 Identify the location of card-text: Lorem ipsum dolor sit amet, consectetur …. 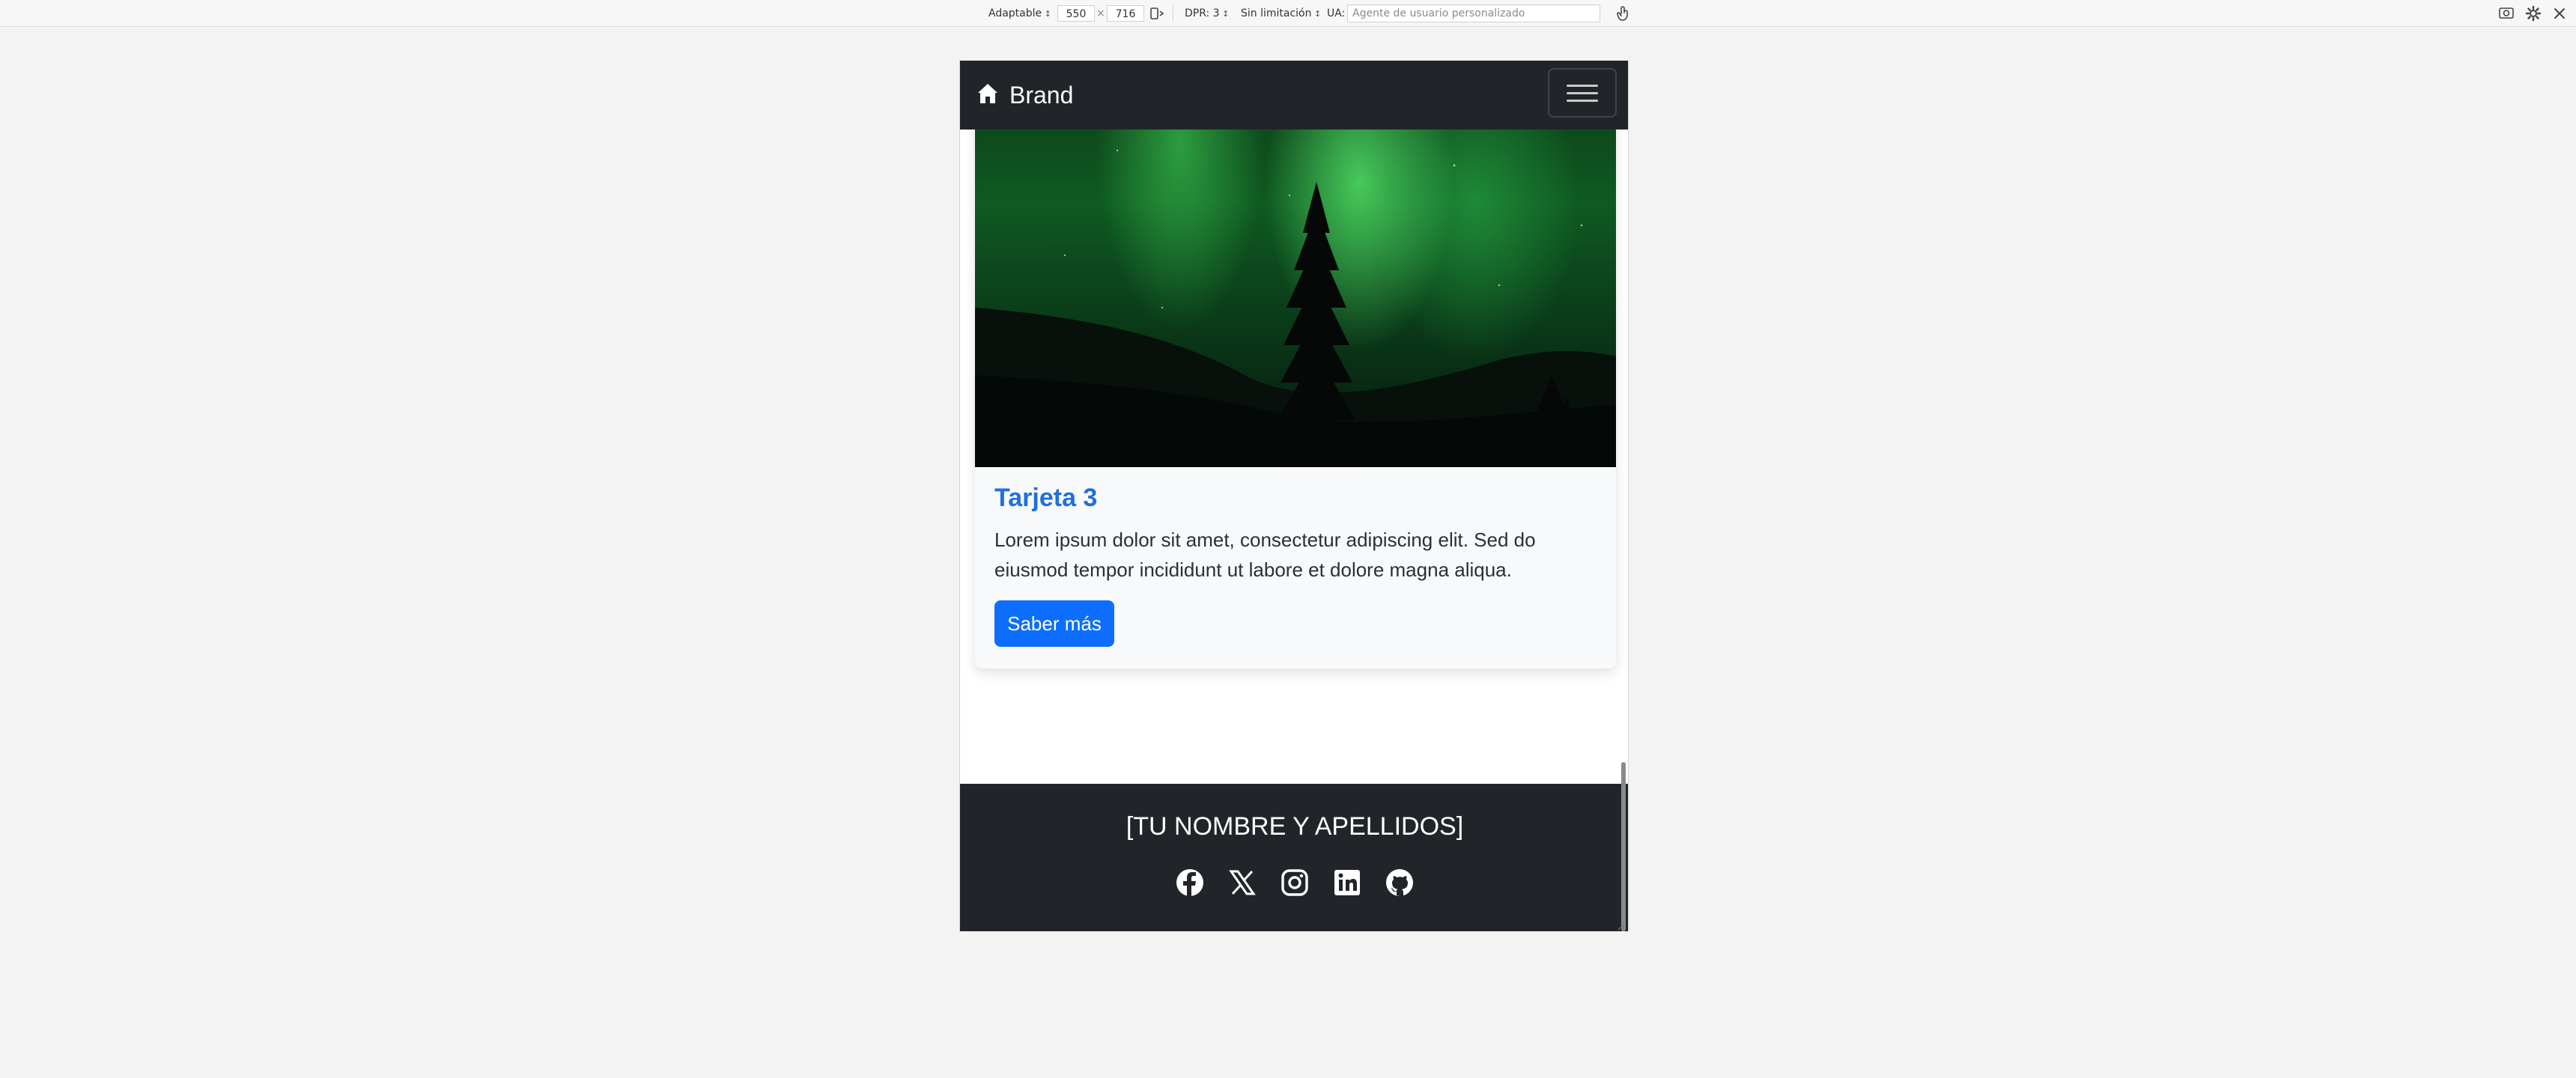
(1265, 555).